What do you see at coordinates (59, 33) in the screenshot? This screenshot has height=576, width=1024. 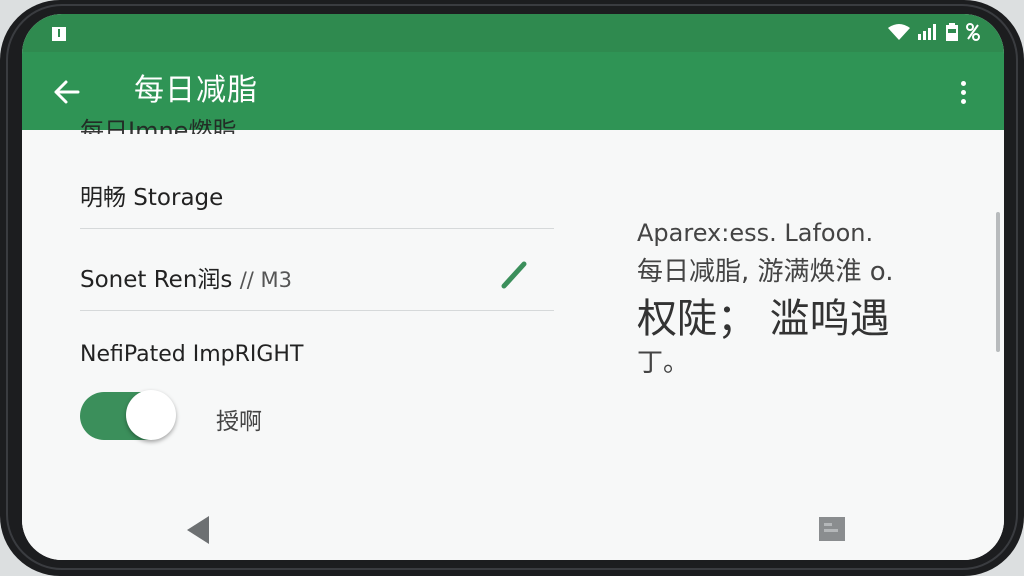 I see `status-square-icon` at bounding box center [59, 33].